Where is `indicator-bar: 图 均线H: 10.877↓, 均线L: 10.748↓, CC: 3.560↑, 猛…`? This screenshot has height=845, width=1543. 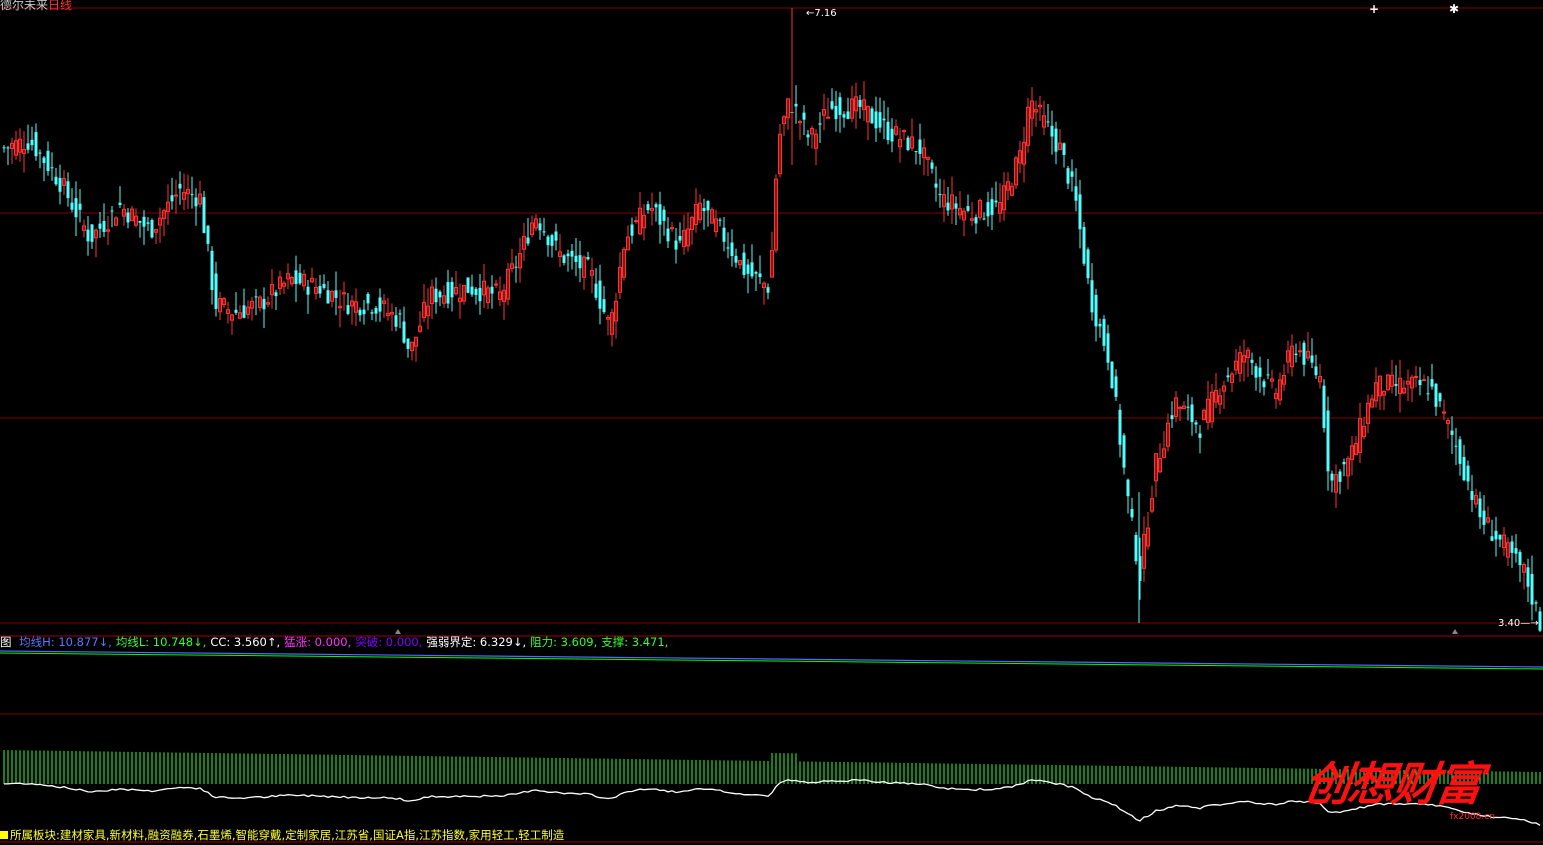 indicator-bar: 图 均线H: 10.877↓, 均线L: 10.748↓, CC: 3.560↑, 猛… is located at coordinates (334, 642).